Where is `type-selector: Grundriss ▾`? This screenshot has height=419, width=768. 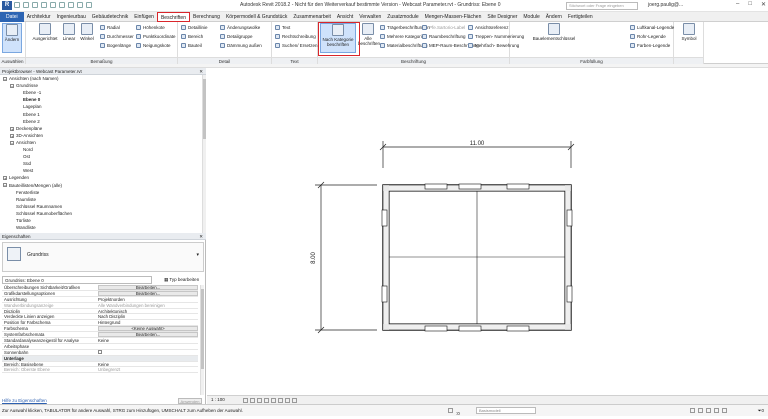
type-selector: Grundriss ▾ is located at coordinates (103, 257).